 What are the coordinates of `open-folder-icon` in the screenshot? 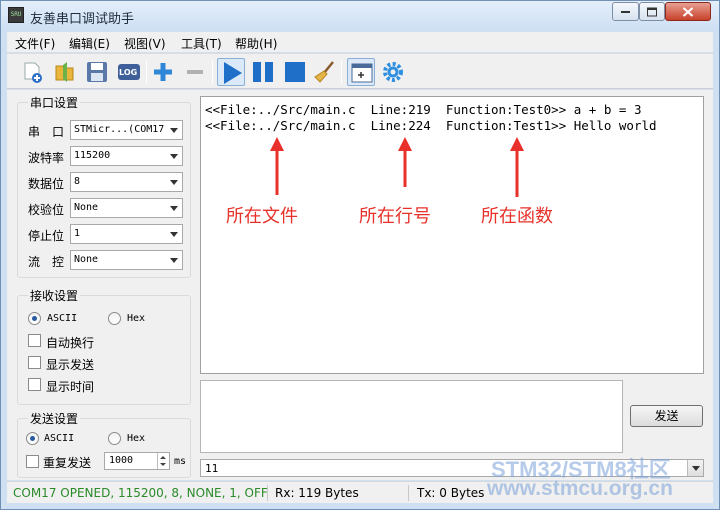 It's located at (64, 72).